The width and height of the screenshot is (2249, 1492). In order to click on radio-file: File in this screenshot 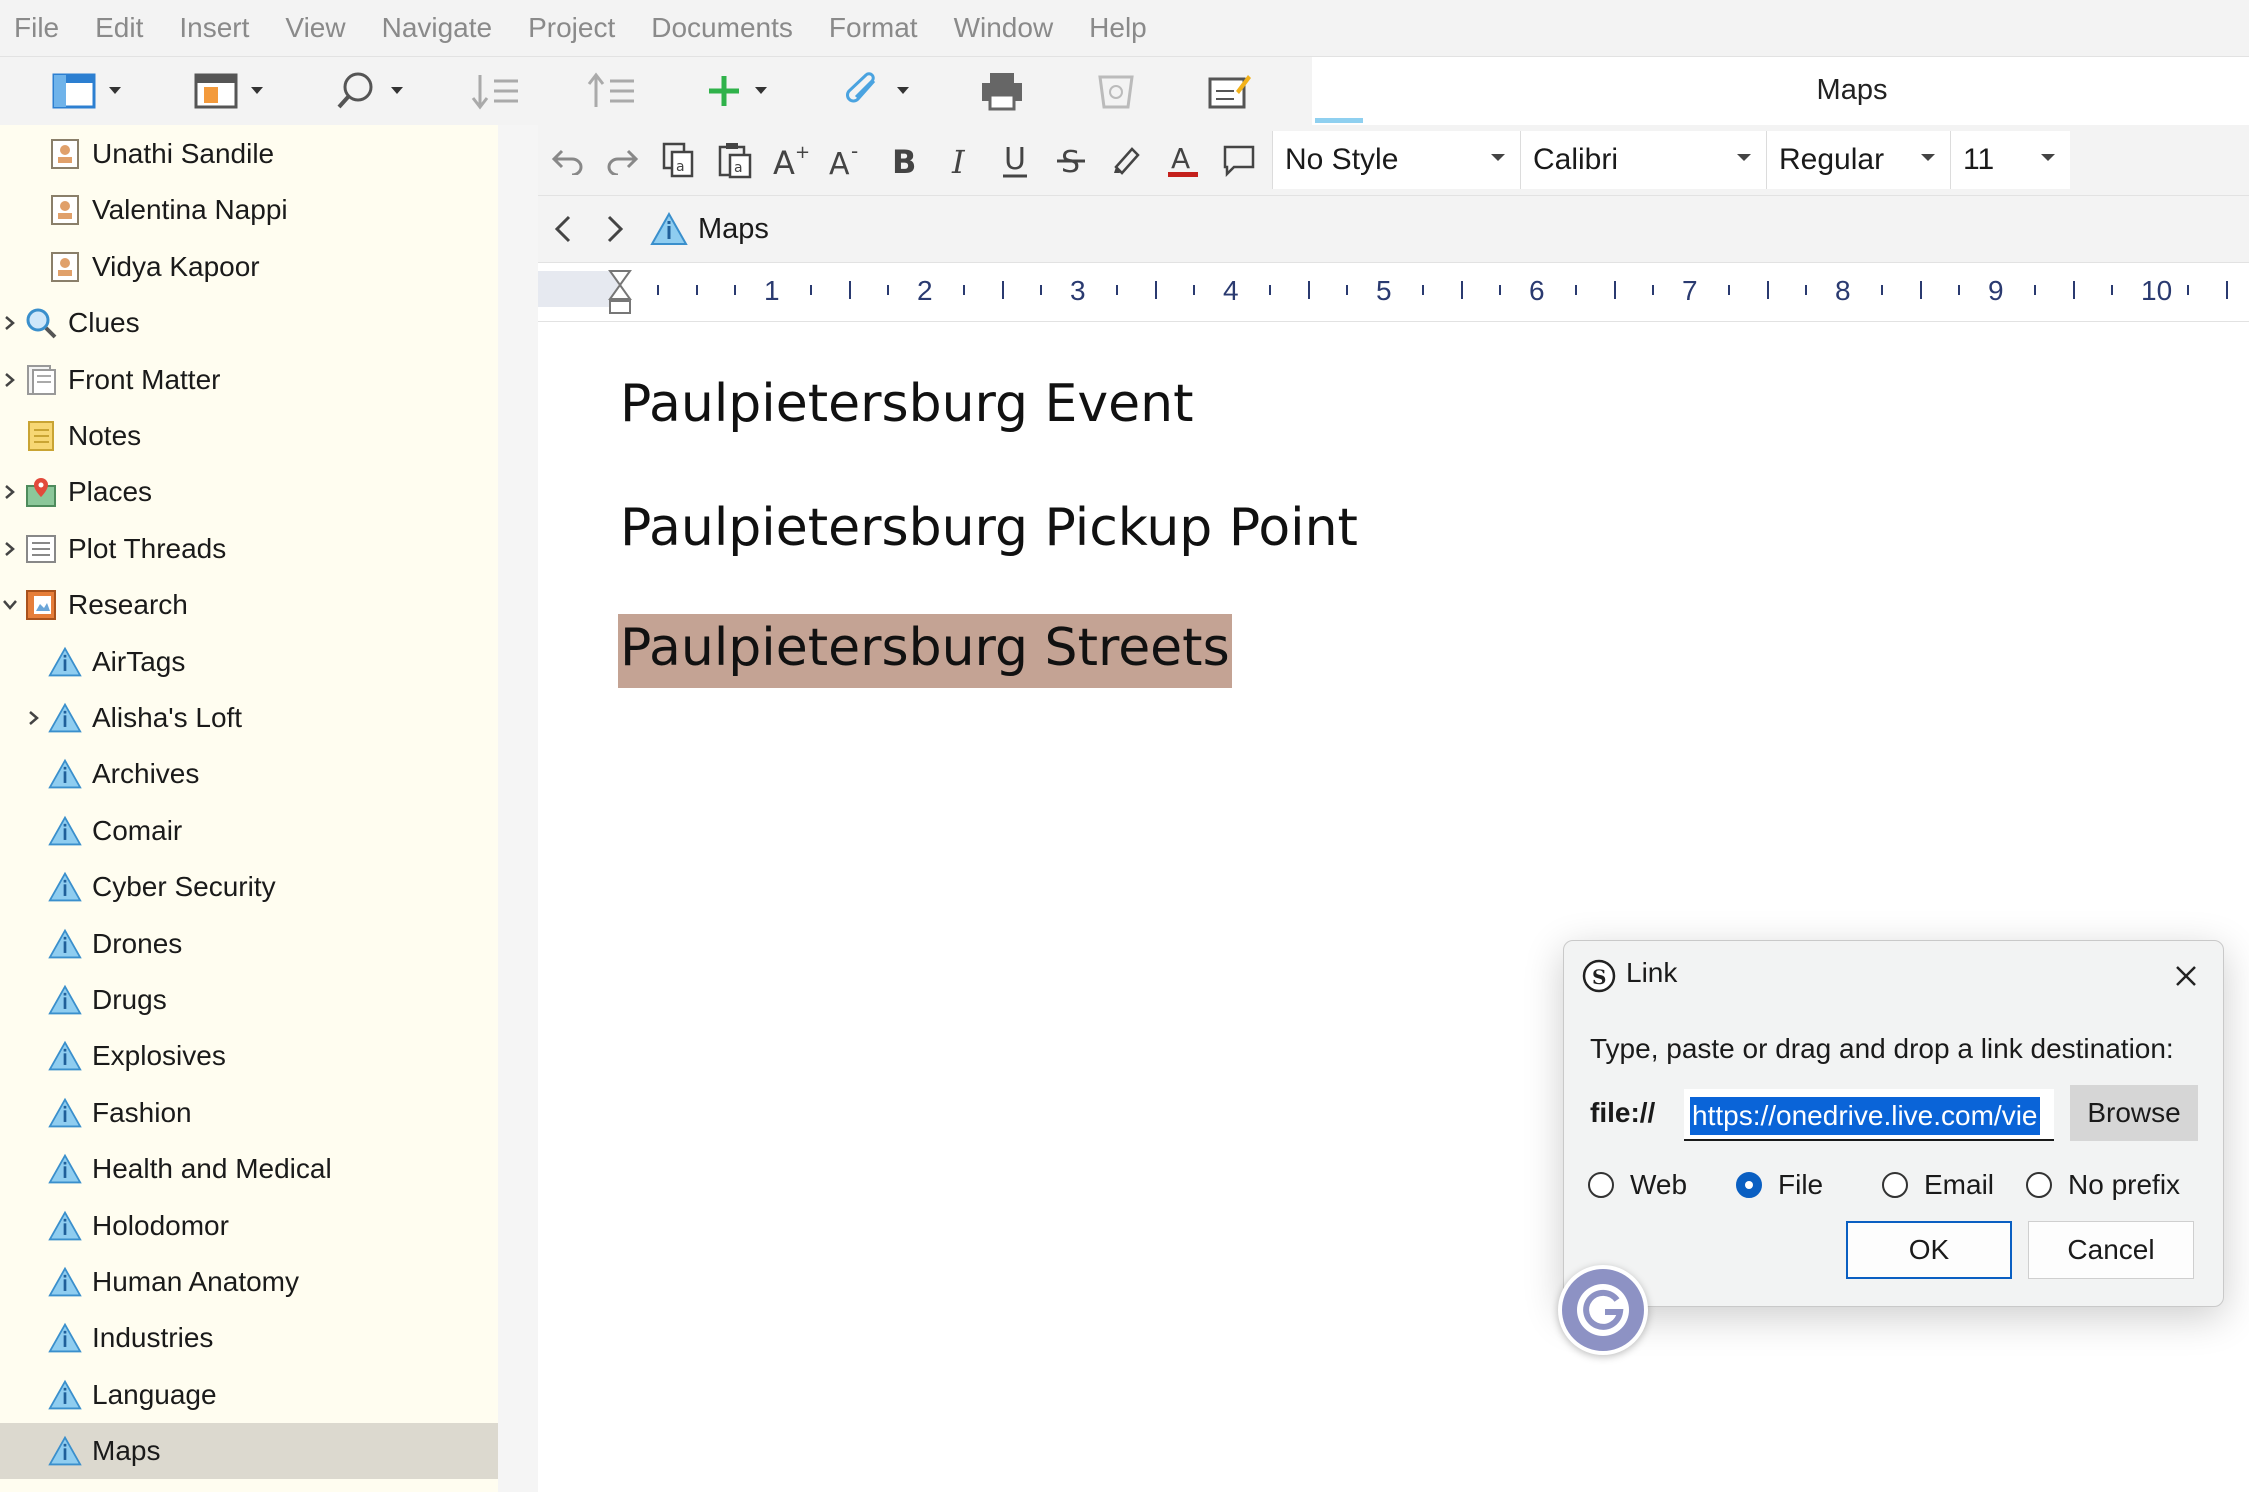, I will do `click(1779, 1185)`.